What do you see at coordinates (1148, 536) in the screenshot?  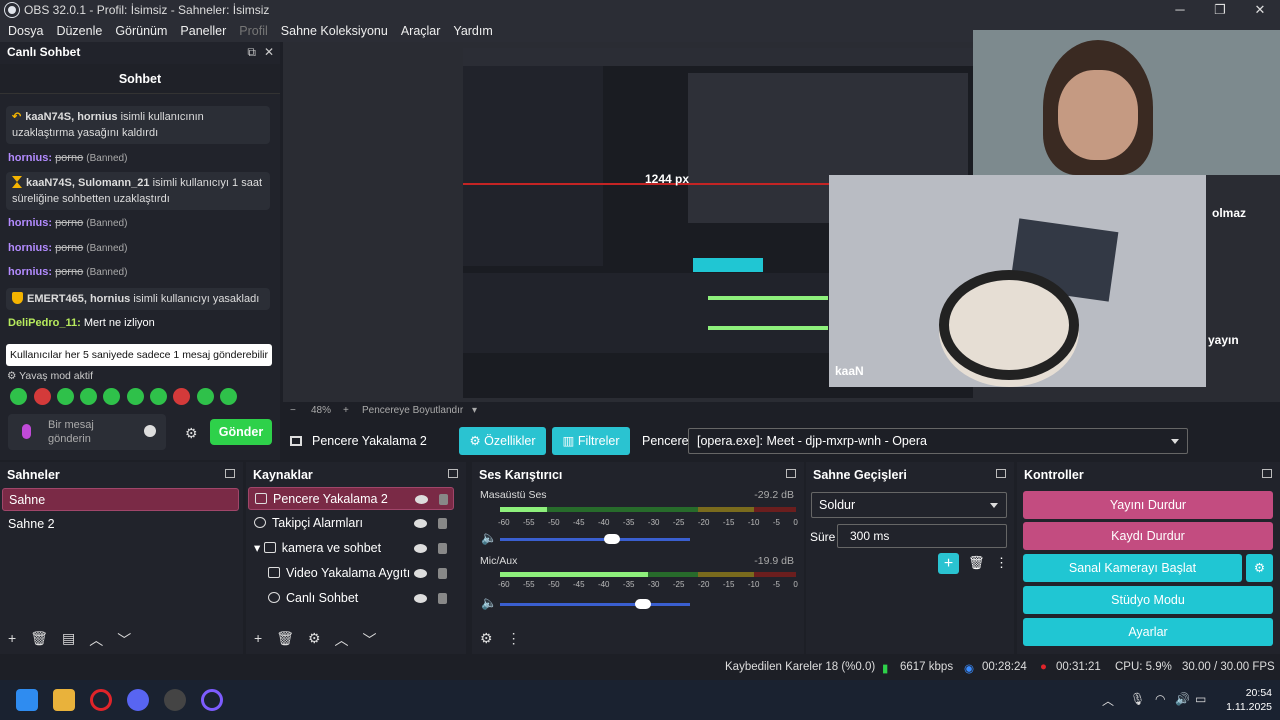 I see `stop-recording-button: Kaydı Durdur` at bounding box center [1148, 536].